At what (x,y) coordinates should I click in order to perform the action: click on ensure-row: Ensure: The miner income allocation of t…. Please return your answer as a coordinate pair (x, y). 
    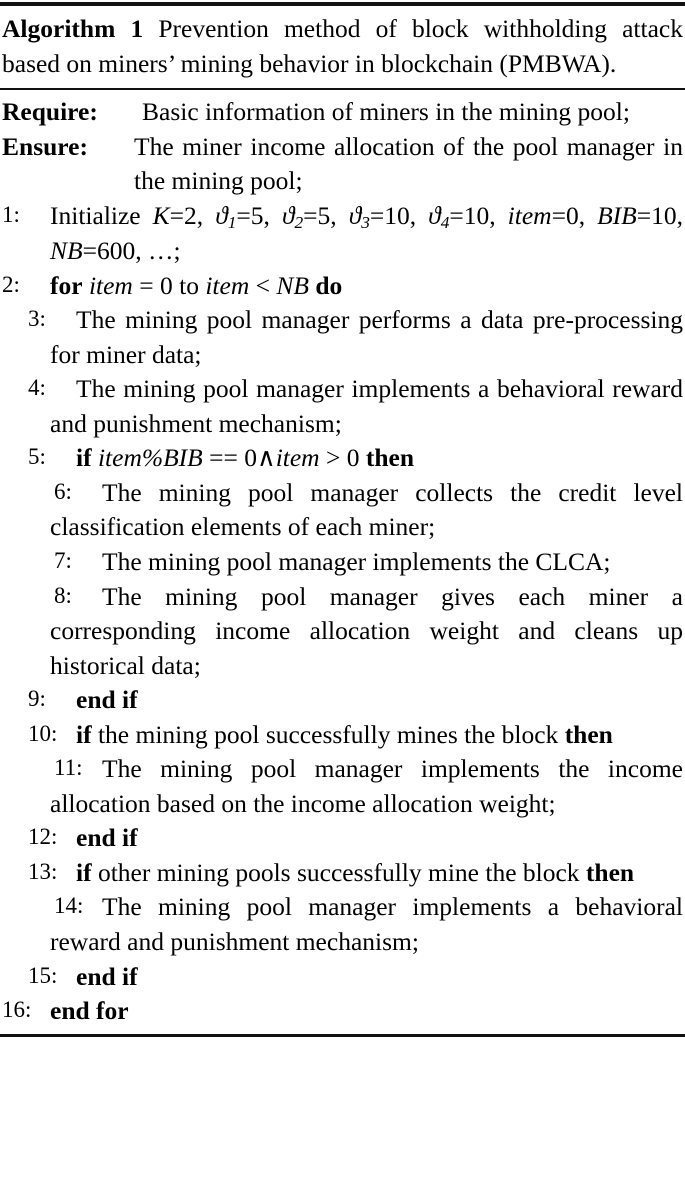
    Looking at the image, I should click on (342, 164).